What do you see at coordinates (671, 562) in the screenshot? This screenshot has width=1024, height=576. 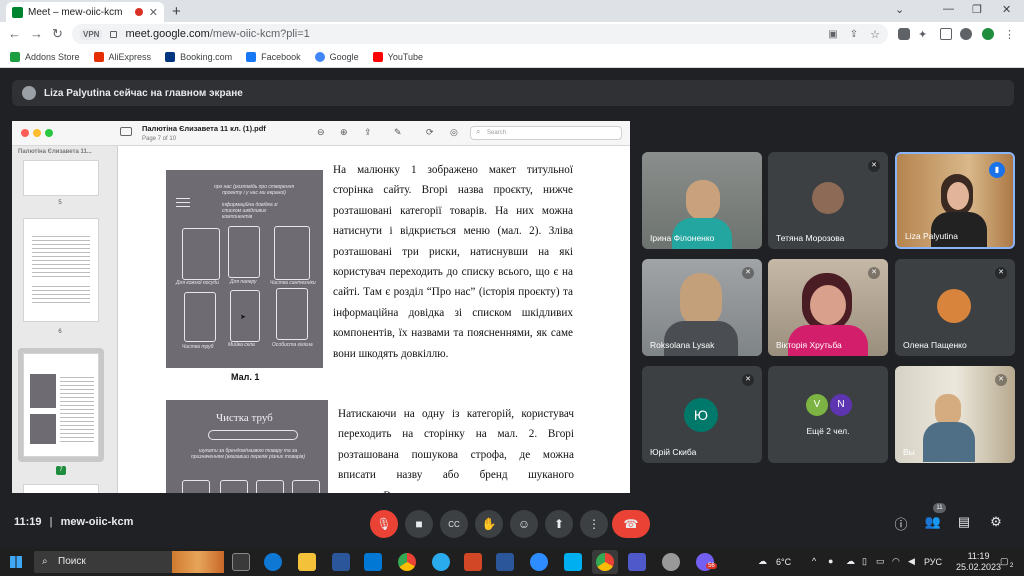 I see `app-icon` at bounding box center [671, 562].